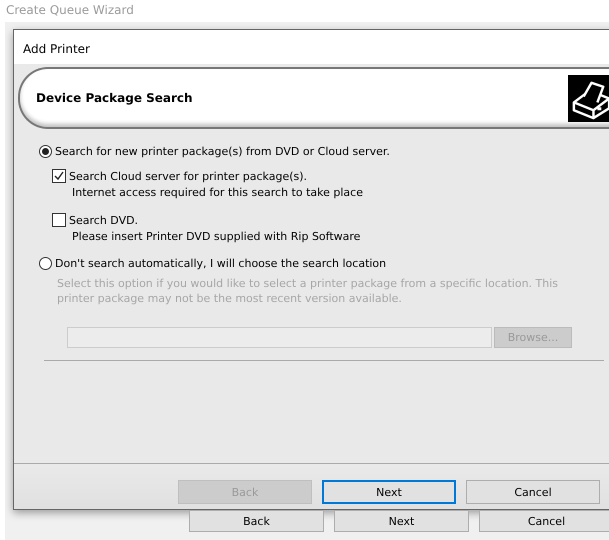  Describe the element at coordinates (389, 492) in the screenshot. I see `dialog-button: Next` at that location.